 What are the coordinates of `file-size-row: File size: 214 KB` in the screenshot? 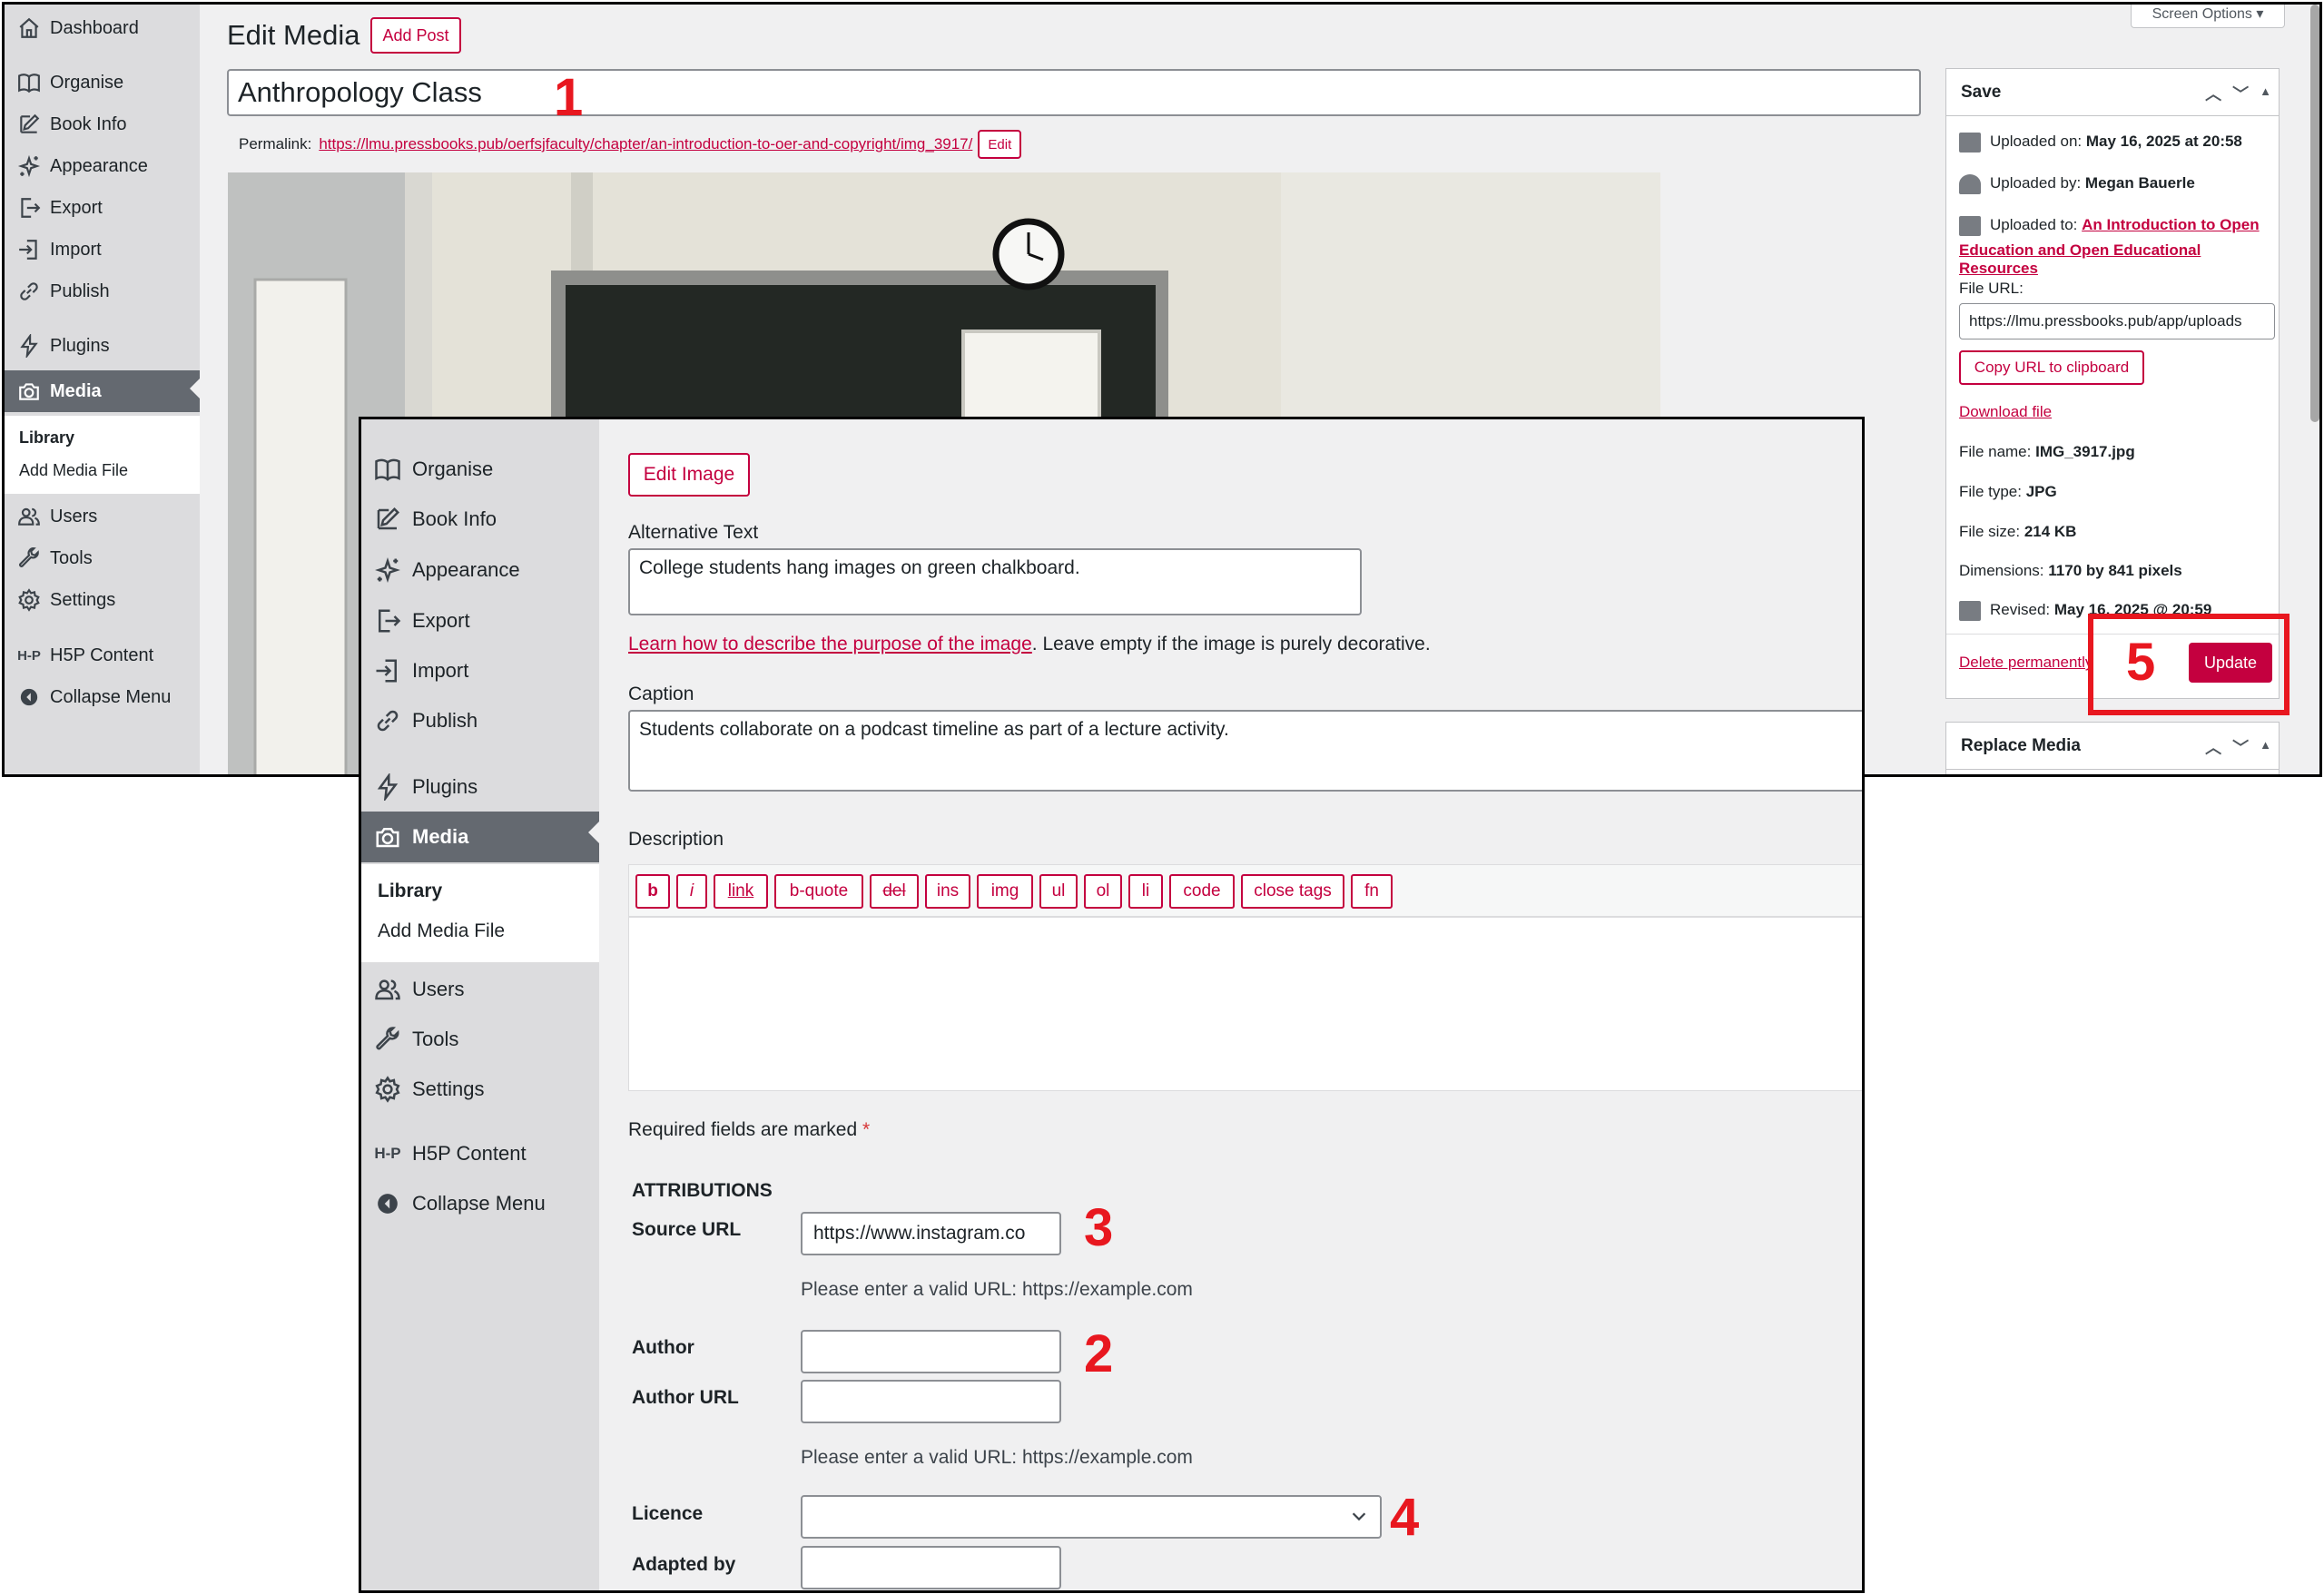 It's located at (2017, 532).